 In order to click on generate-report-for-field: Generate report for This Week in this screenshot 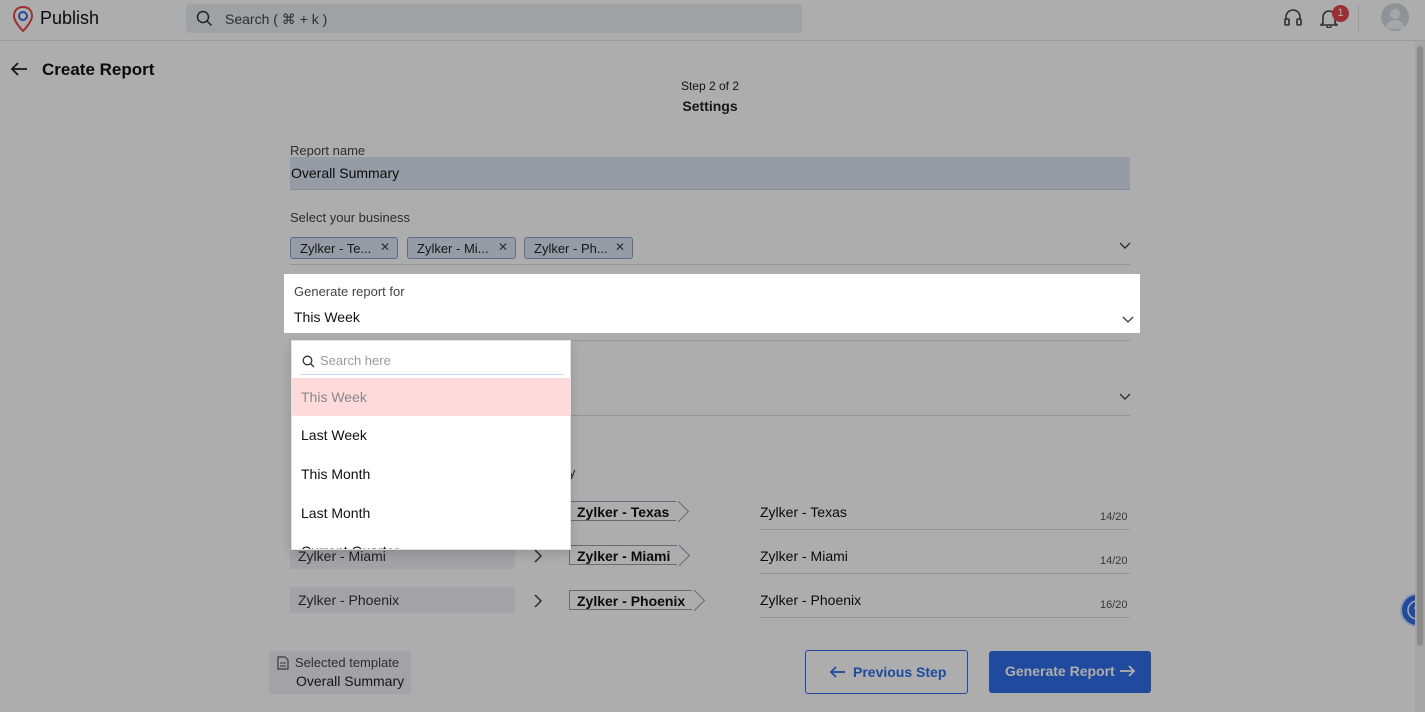, I will do `click(712, 303)`.